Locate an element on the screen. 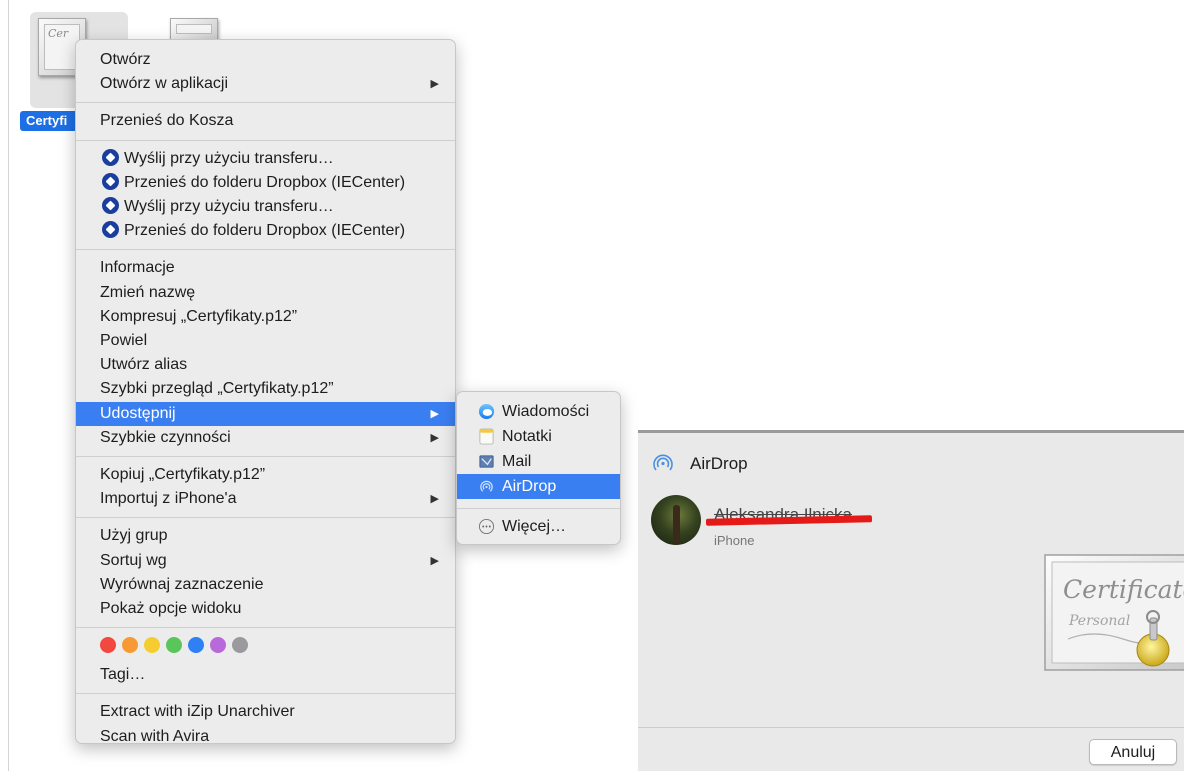 This screenshot has height=771, width=1184. menu-item: Szybki przegląd „Certyfikaty.p12” is located at coordinates (265, 389).